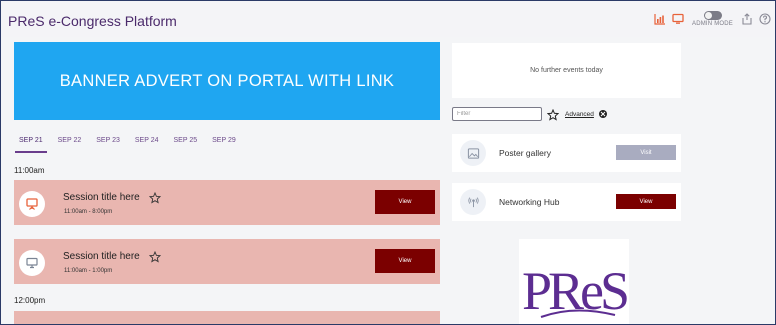 This screenshot has width=776, height=325. Describe the element at coordinates (29, 170) in the screenshot. I see `time-slot-label: 11:00am` at that location.